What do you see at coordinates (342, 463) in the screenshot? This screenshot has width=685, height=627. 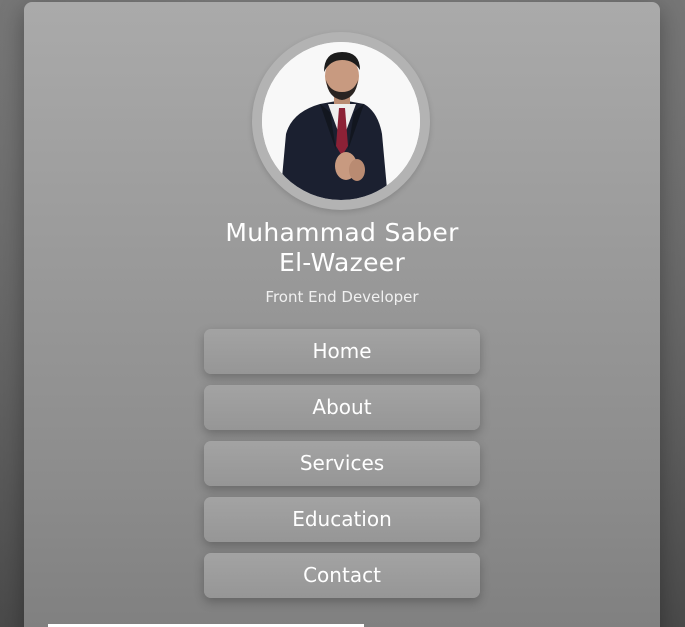 I see `nav-button-services: Services` at bounding box center [342, 463].